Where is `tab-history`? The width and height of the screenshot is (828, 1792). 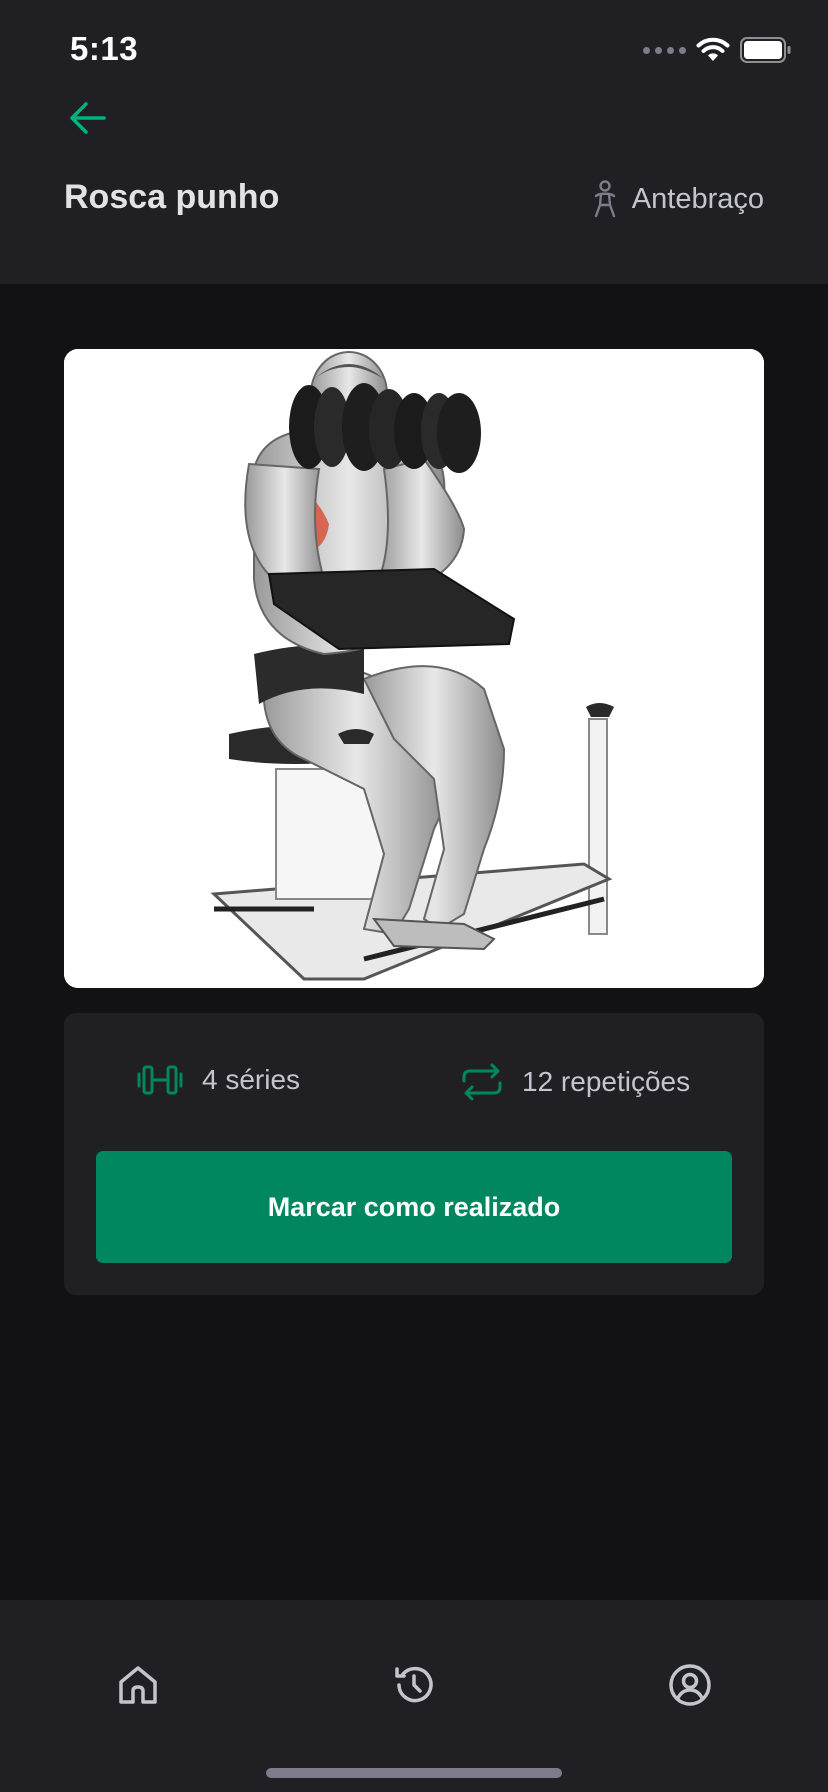
tab-history is located at coordinates (414, 1685).